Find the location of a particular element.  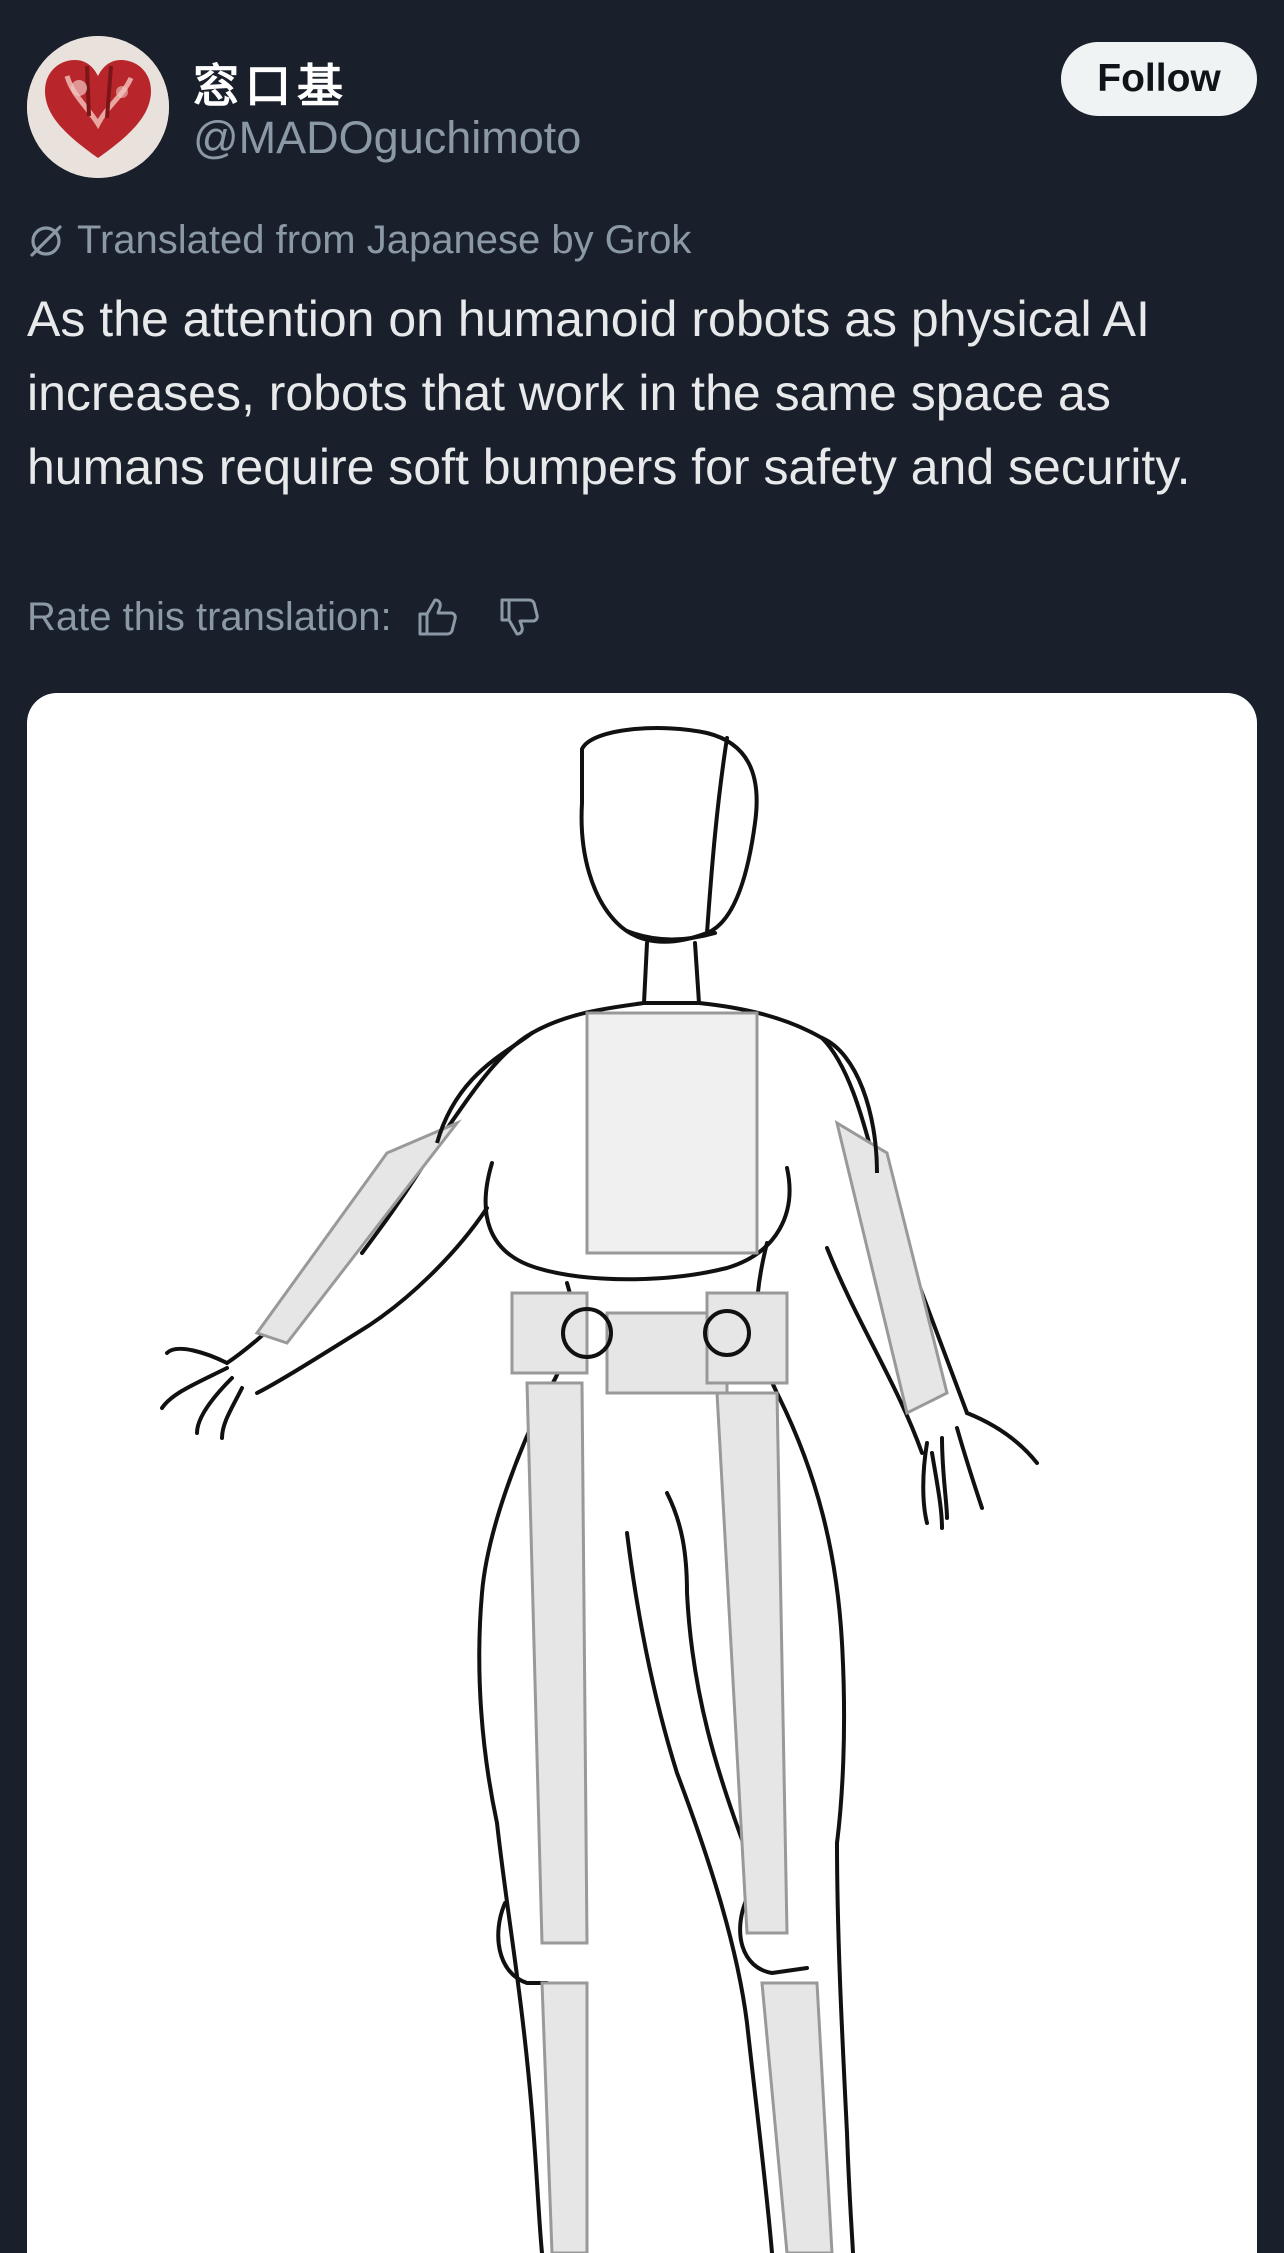

translation-label: Translated from Japanese by Grok is located at coordinates (384, 240).